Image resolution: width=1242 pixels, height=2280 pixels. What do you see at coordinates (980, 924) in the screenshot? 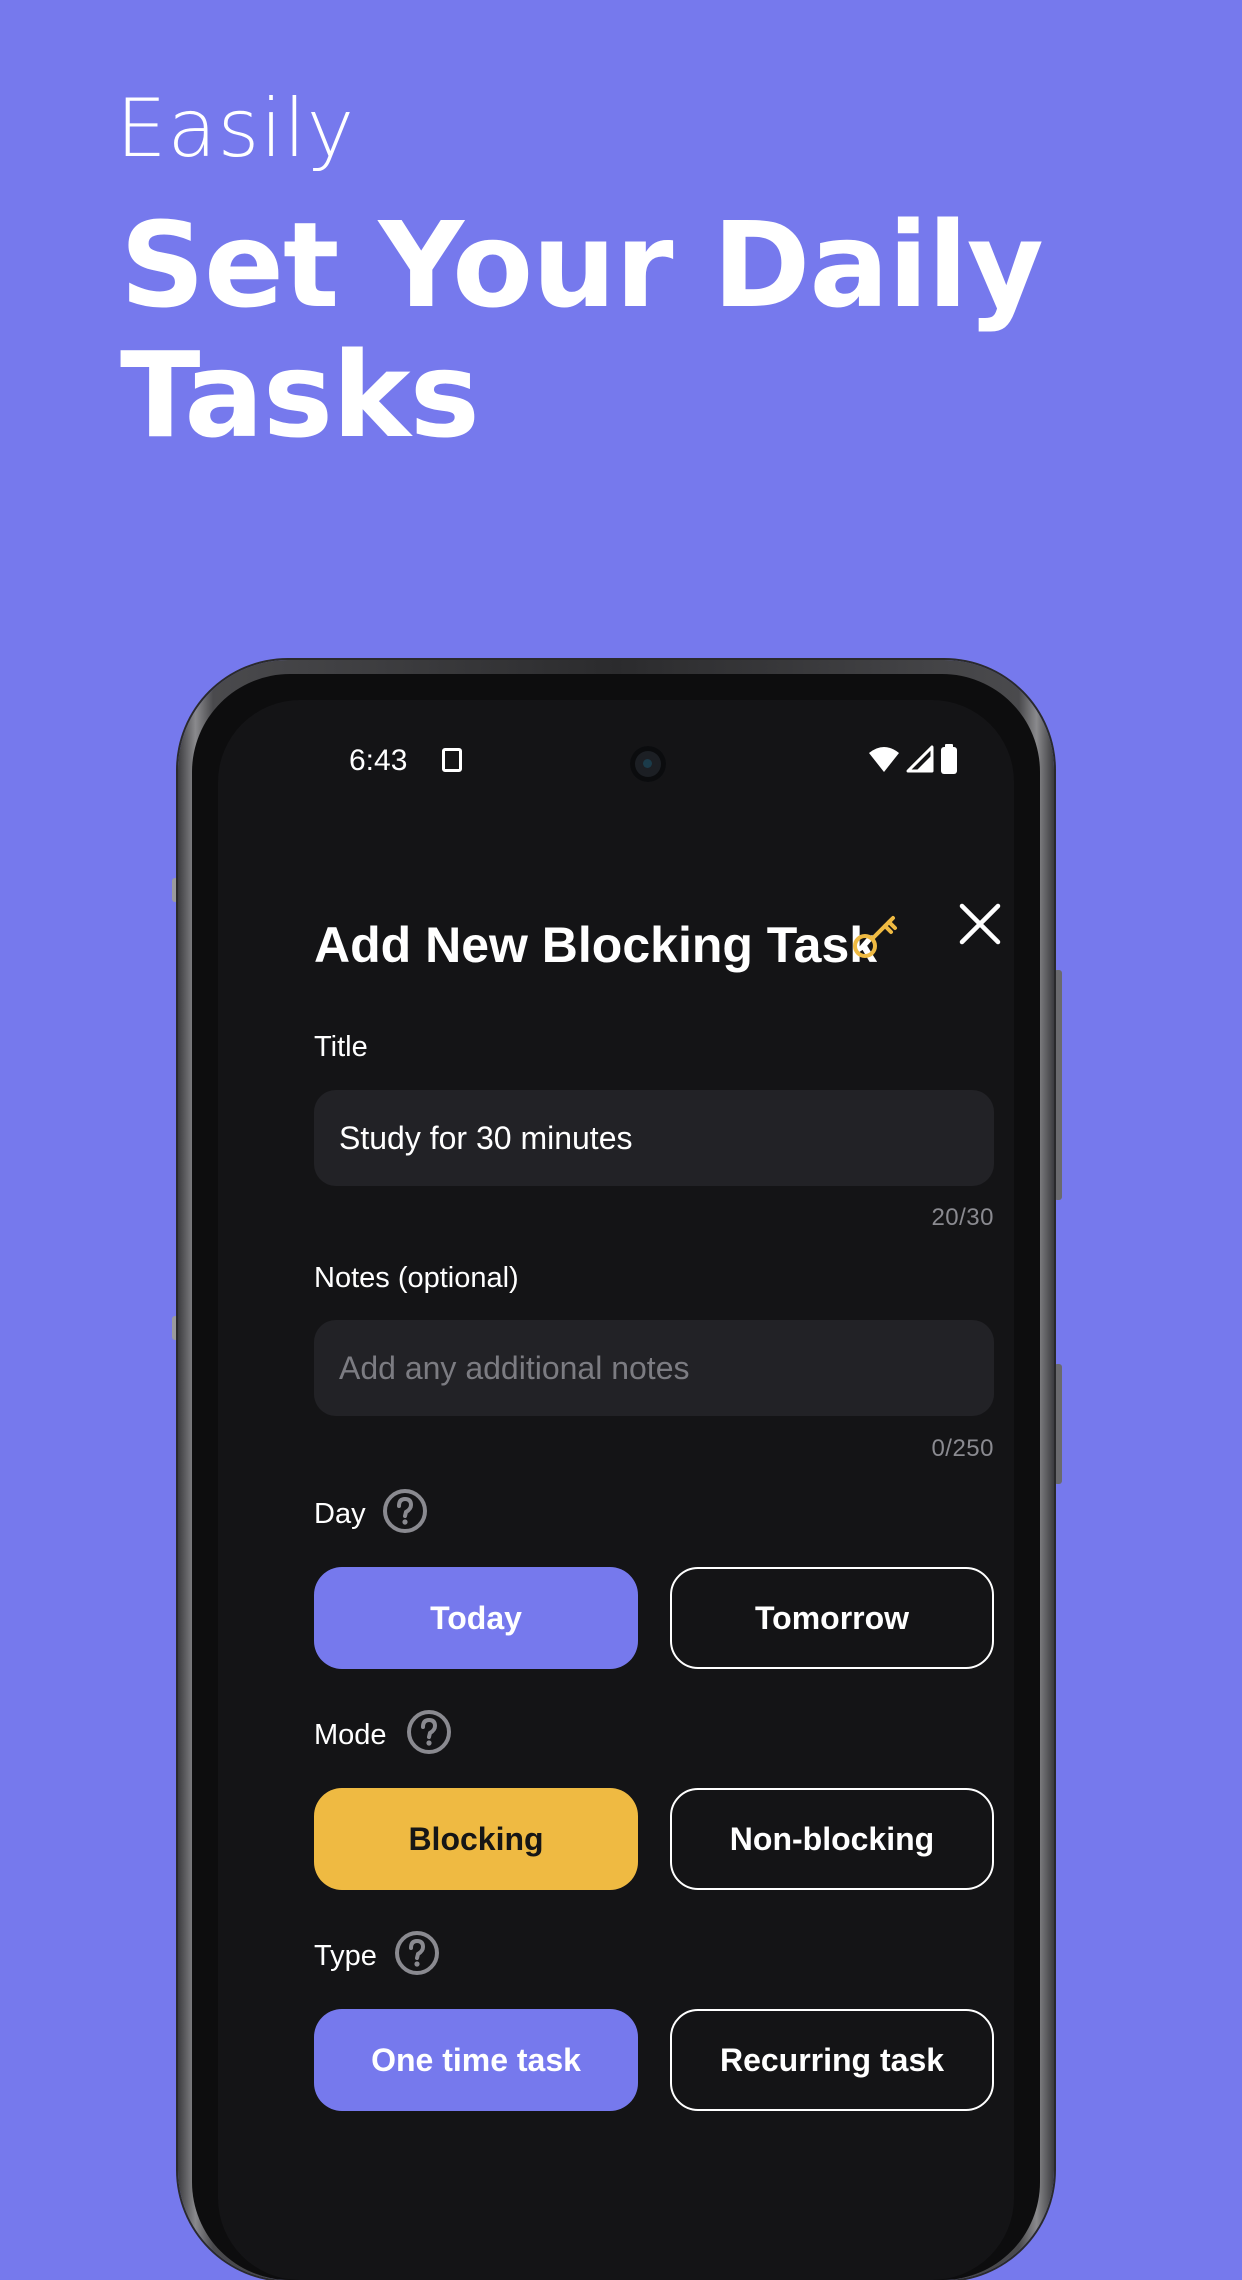
I see `close-icon` at bounding box center [980, 924].